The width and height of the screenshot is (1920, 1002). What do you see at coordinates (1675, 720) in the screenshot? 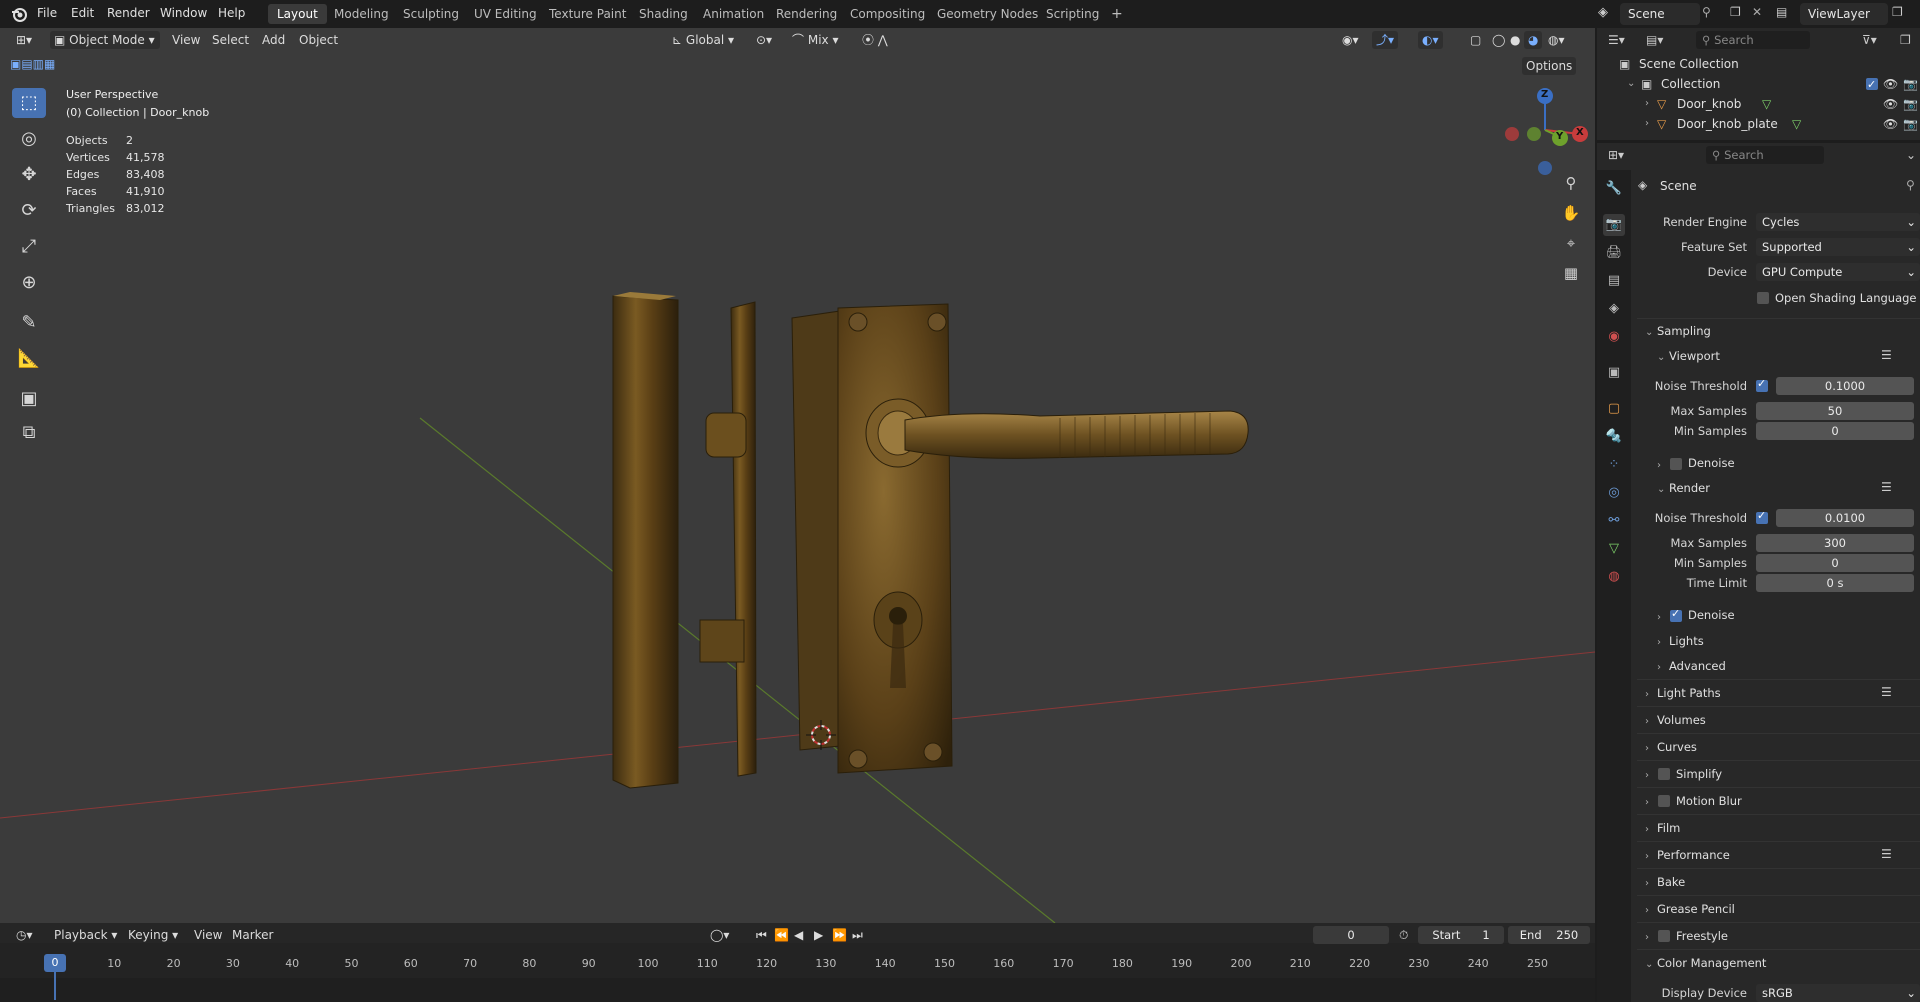
I see `volumes-panel-header: › Volumes` at bounding box center [1675, 720].